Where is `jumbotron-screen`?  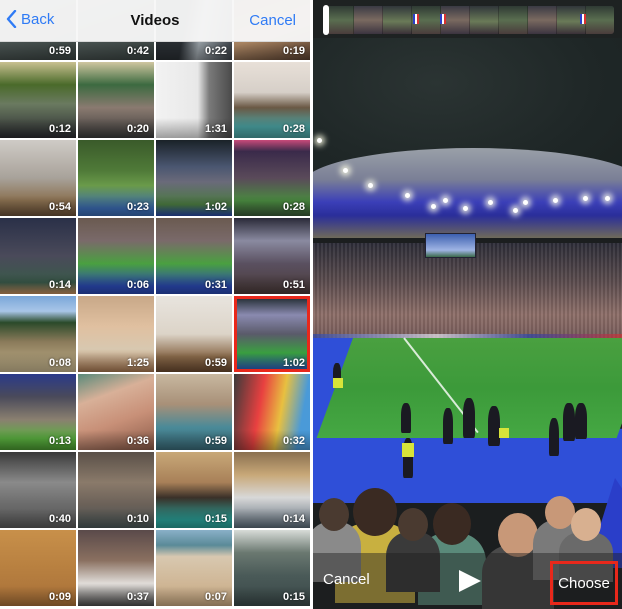
jumbotron-screen is located at coordinates (450, 245).